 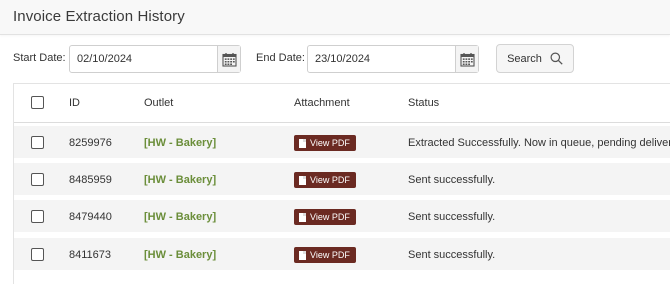 I want to click on page-header: Invoice Extraction History, so click(x=335, y=17).